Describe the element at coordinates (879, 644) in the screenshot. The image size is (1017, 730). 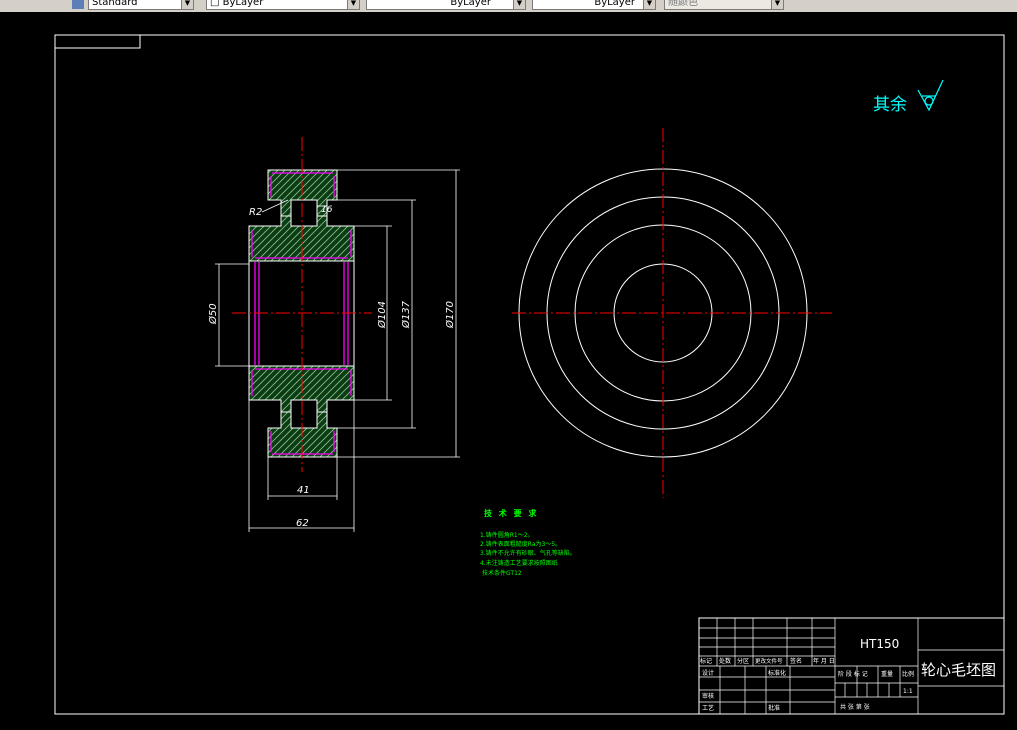
I see `material-text: HT150` at that location.